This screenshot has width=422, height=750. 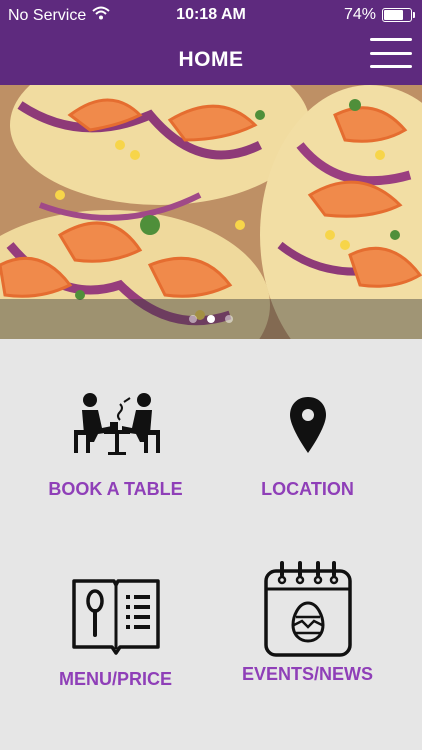 What do you see at coordinates (308, 610) in the screenshot?
I see `calendar-egg-icon` at bounding box center [308, 610].